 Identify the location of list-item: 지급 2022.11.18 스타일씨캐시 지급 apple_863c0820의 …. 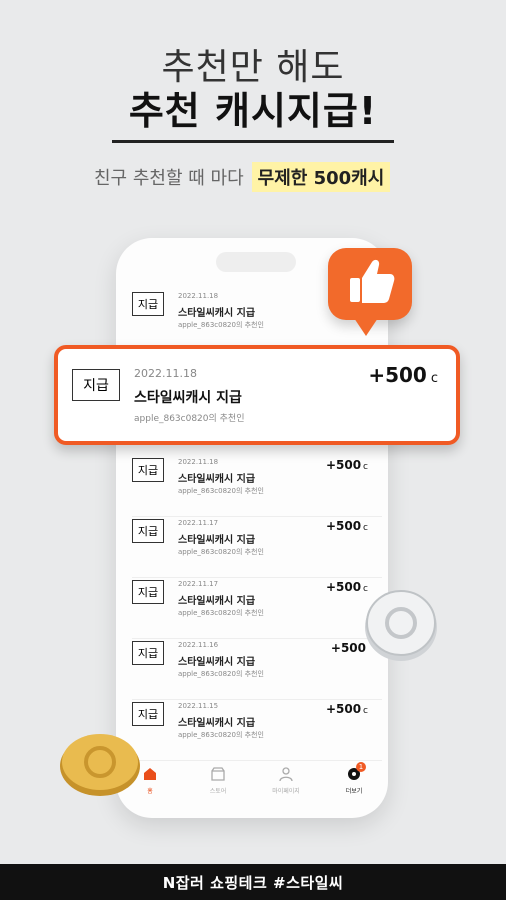
(257, 487).